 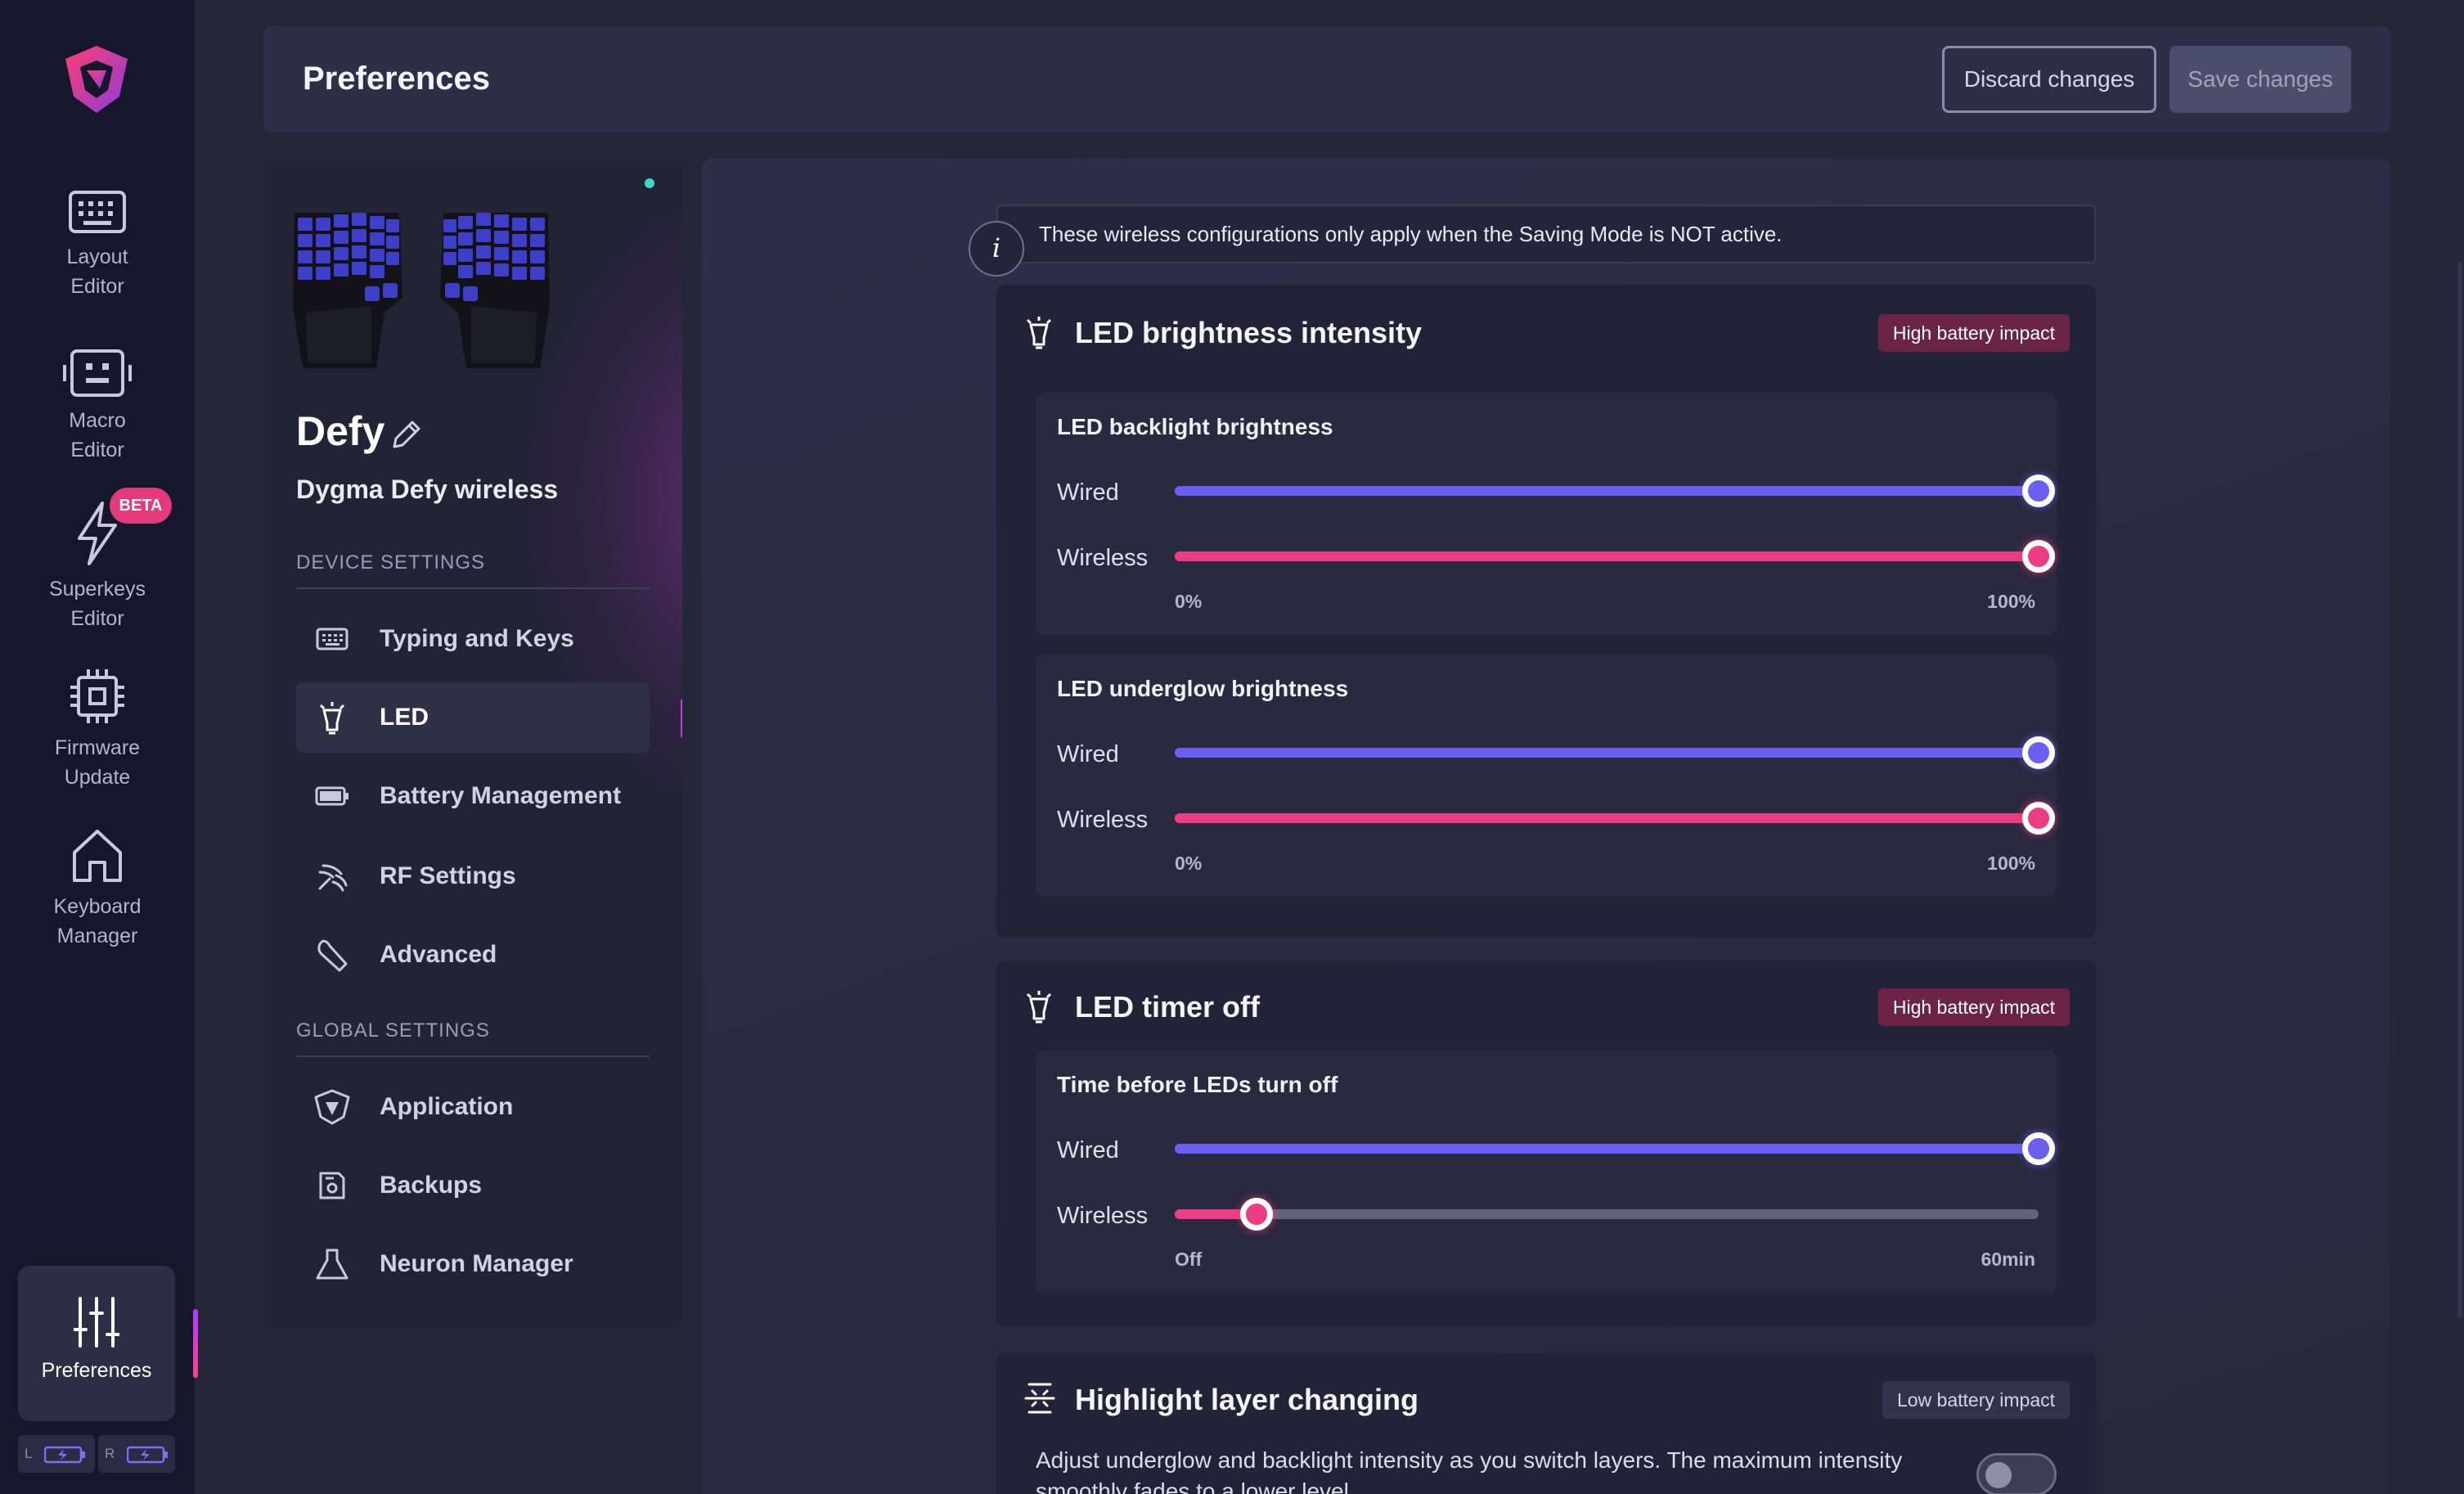 What do you see at coordinates (340, 431) in the screenshot?
I see `device-name: Defy` at bounding box center [340, 431].